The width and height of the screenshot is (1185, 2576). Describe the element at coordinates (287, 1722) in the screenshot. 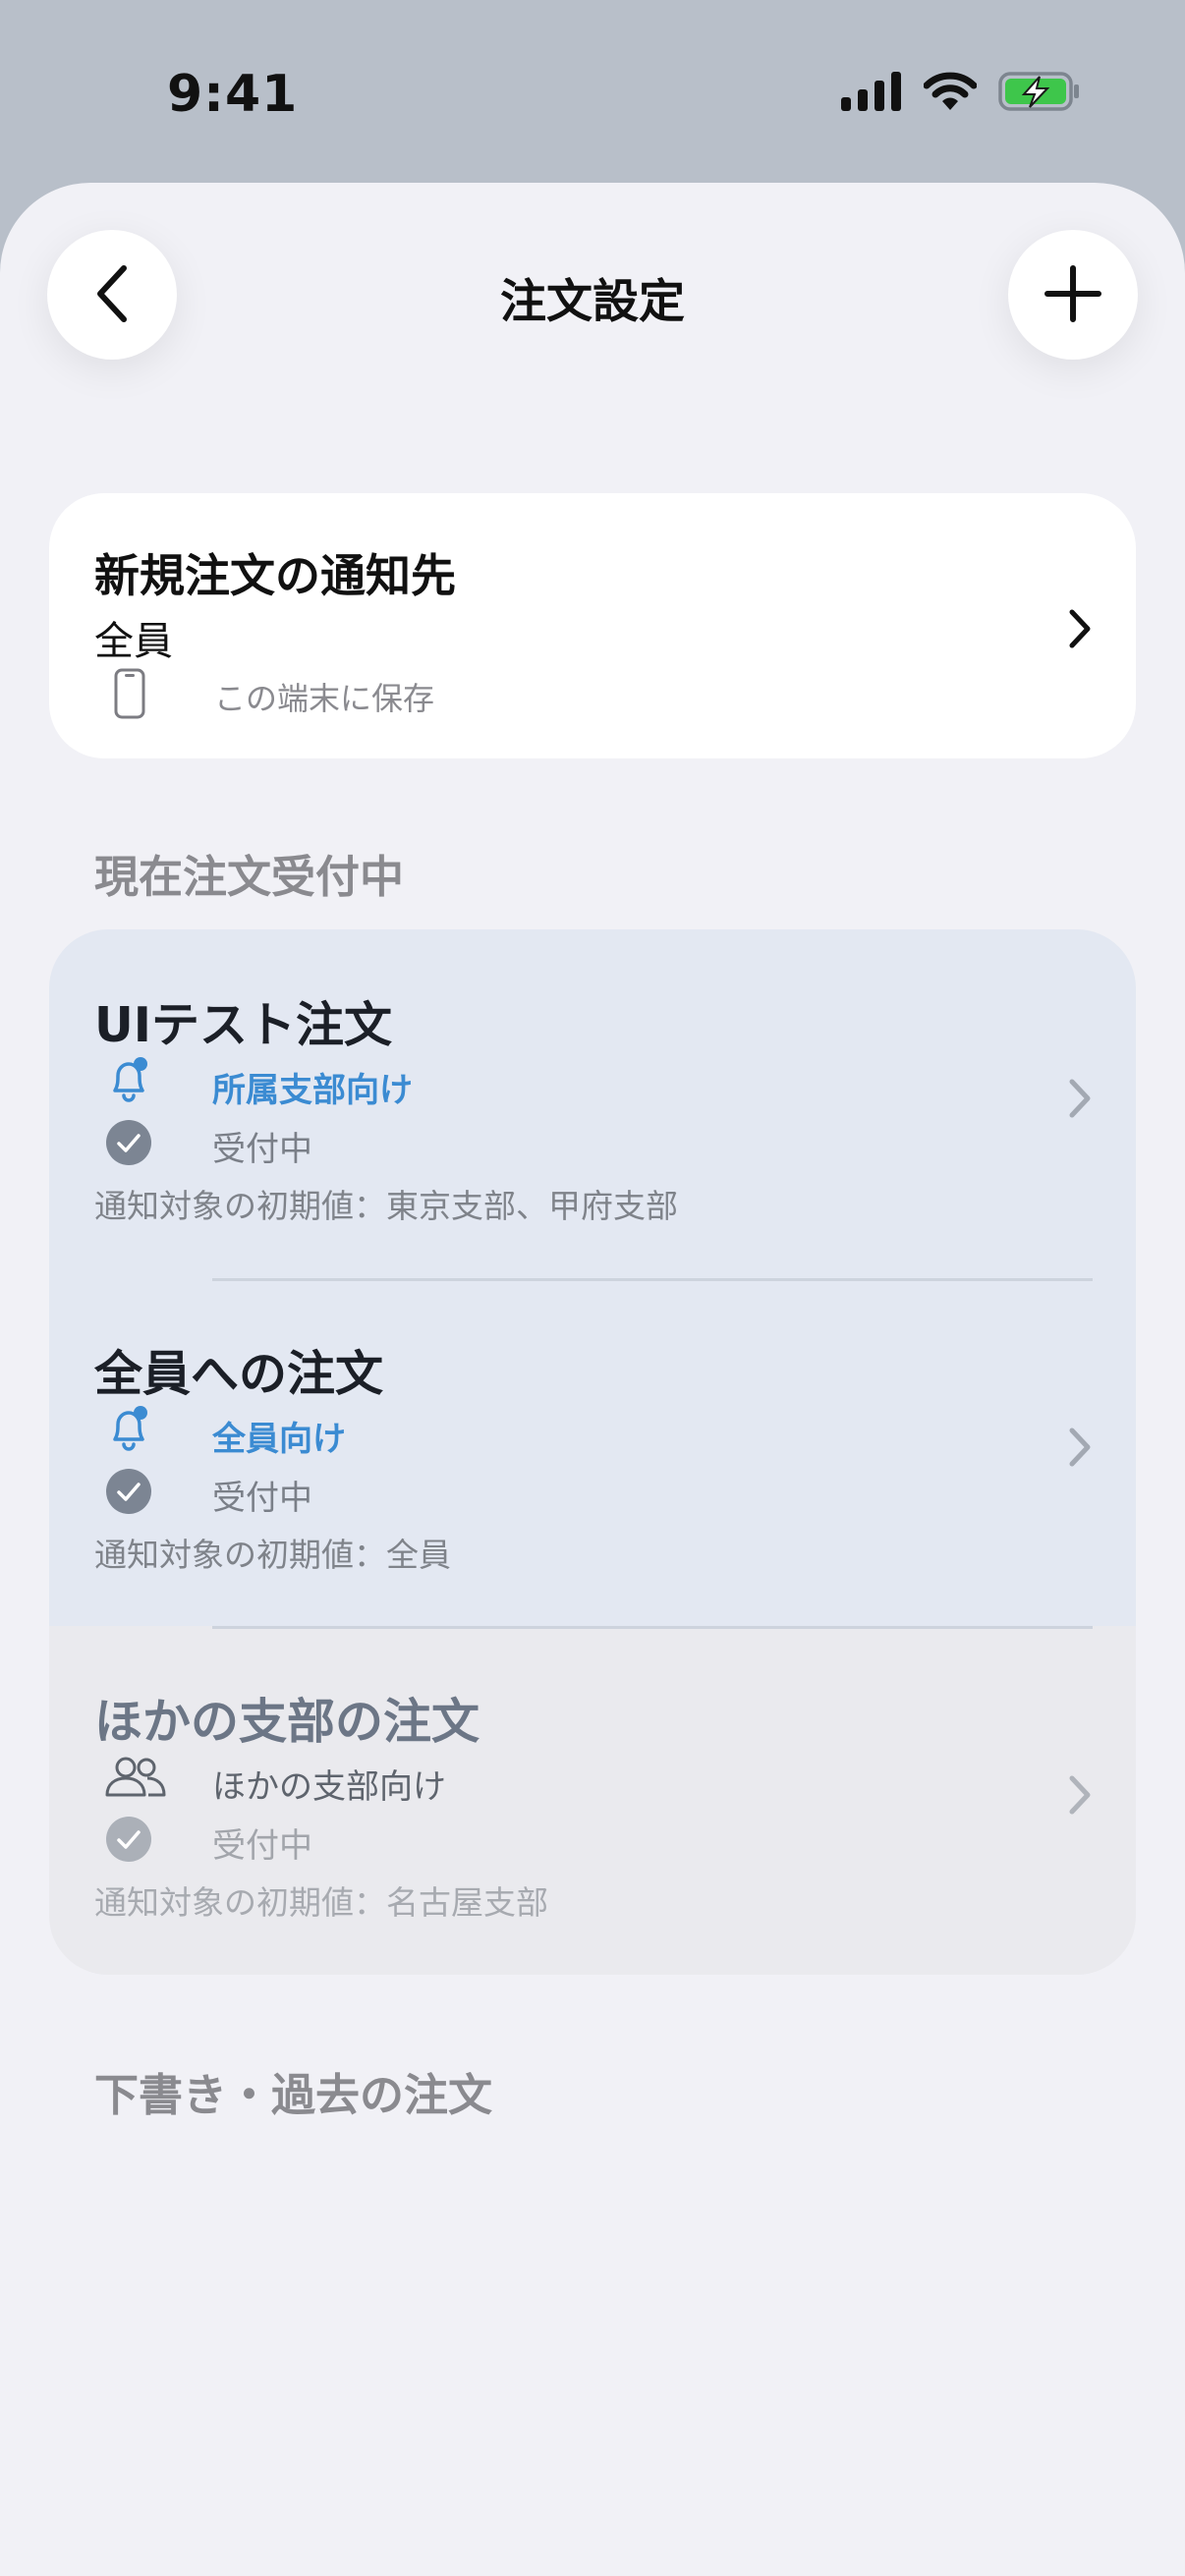

I see `order-title: ほかの支部の注文` at that location.